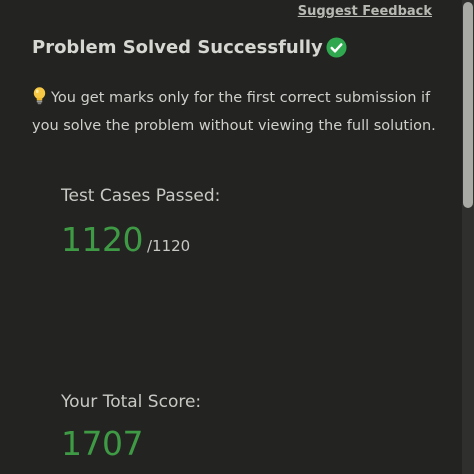 The width and height of the screenshot is (474, 474). I want to click on test-cases-value: 1120 /1120, so click(125, 239).